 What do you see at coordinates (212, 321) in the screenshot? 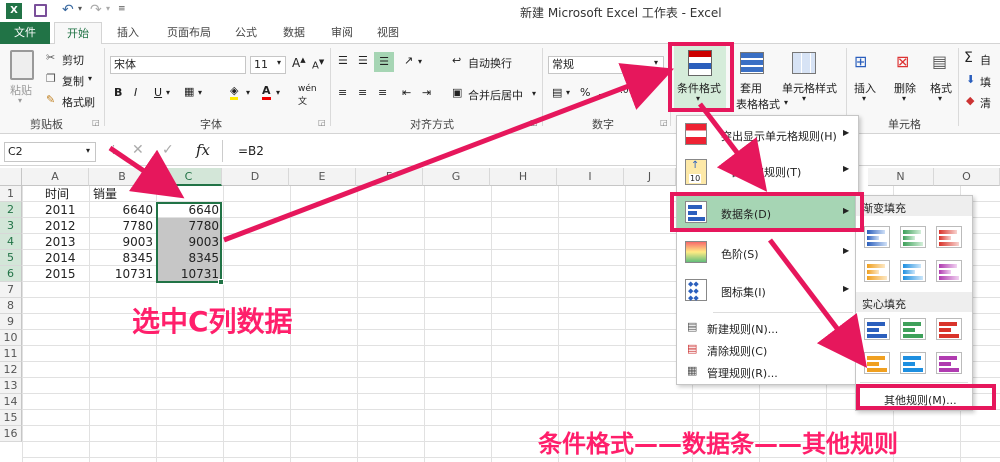
I see `annotation-select-column: 选中C列数据` at bounding box center [212, 321].